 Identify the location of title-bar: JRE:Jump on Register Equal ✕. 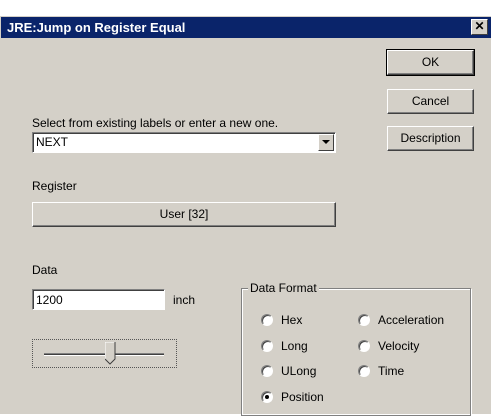
(246, 27).